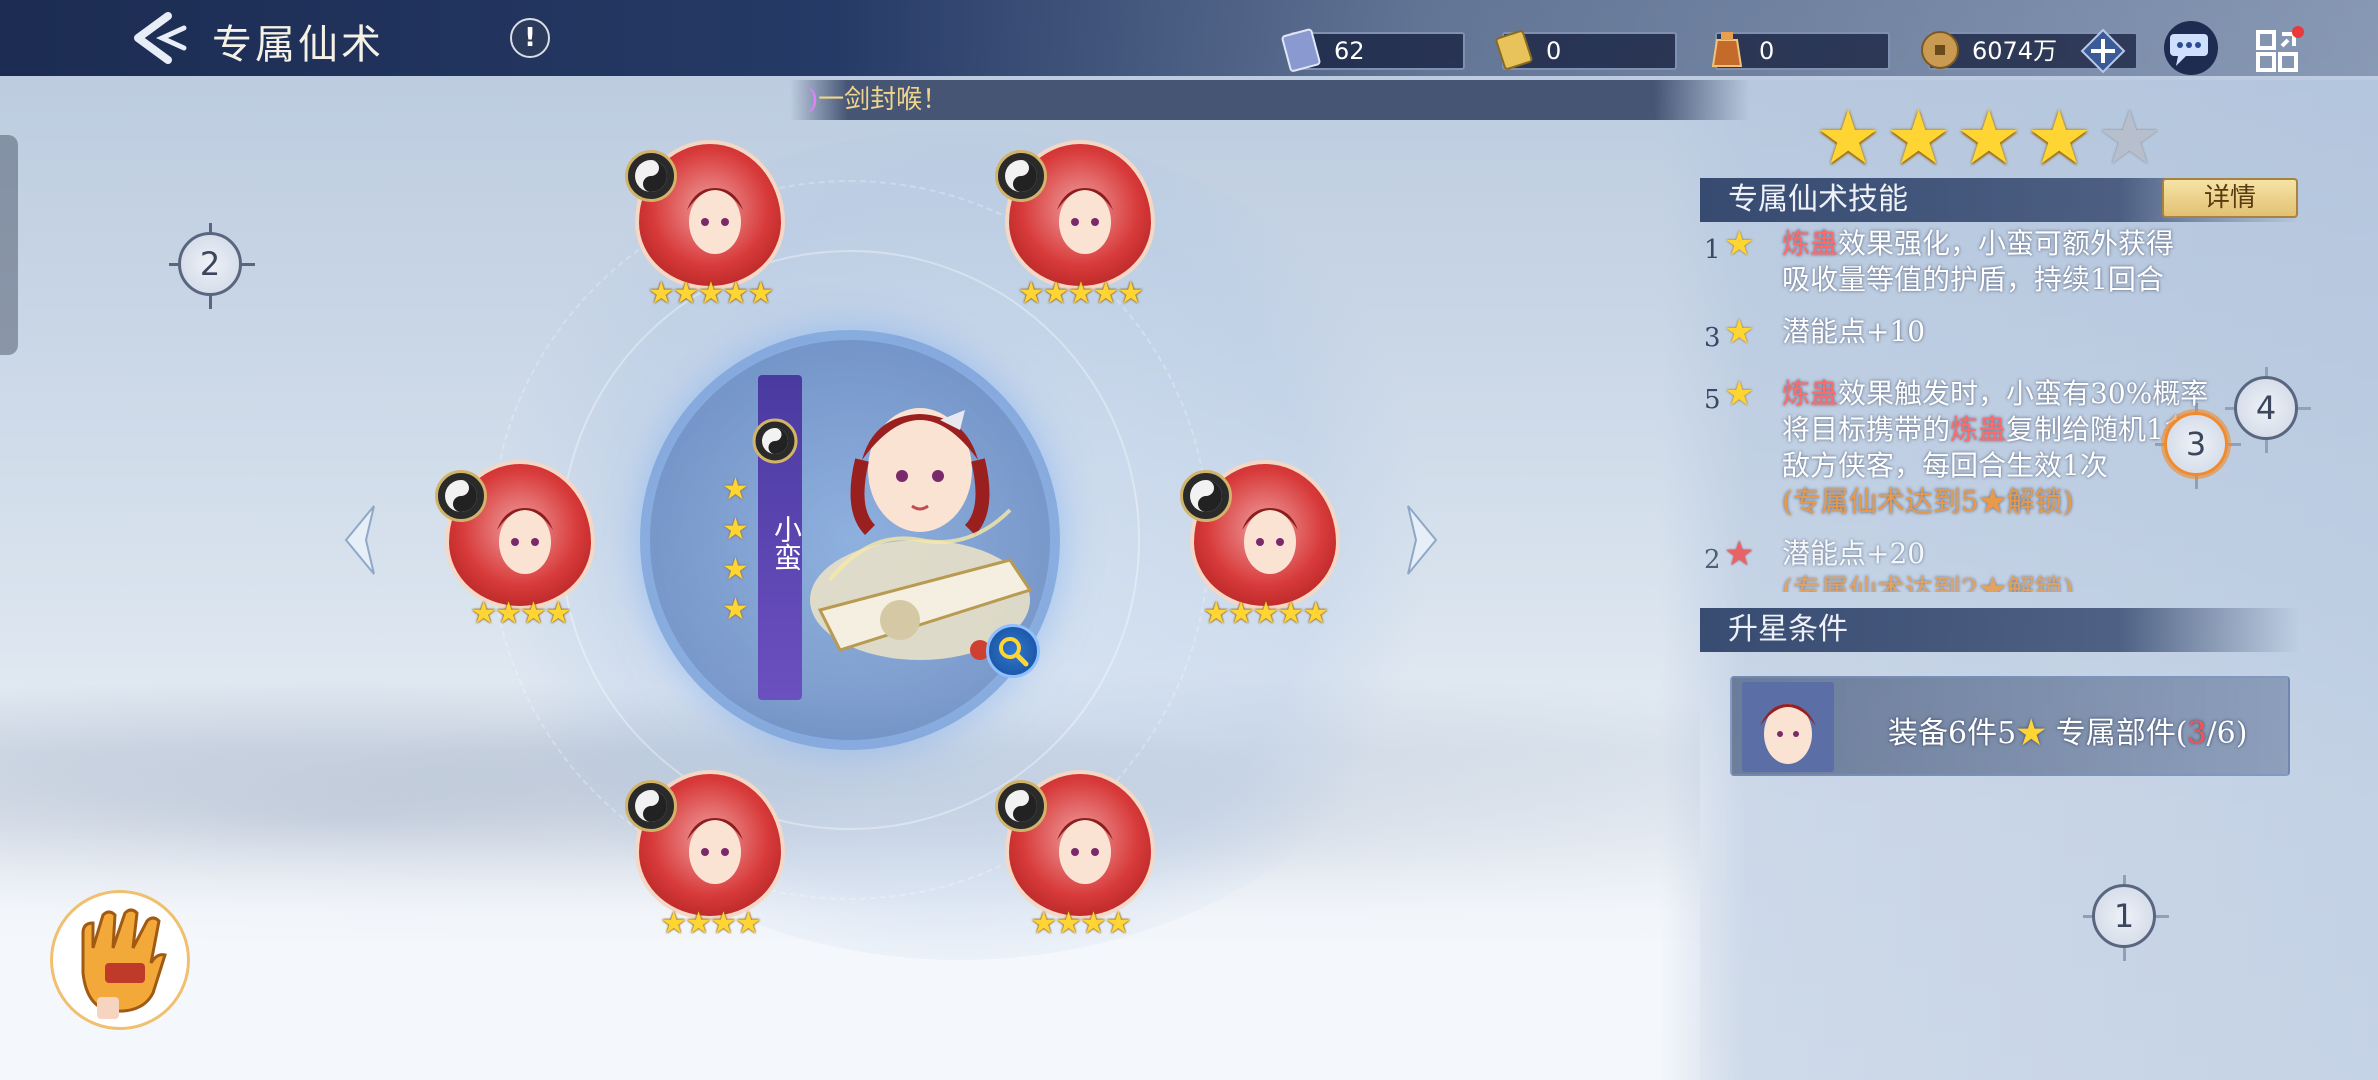 The height and width of the screenshot is (1080, 2378). I want to click on ticker-prefix: ), so click(813, 100).